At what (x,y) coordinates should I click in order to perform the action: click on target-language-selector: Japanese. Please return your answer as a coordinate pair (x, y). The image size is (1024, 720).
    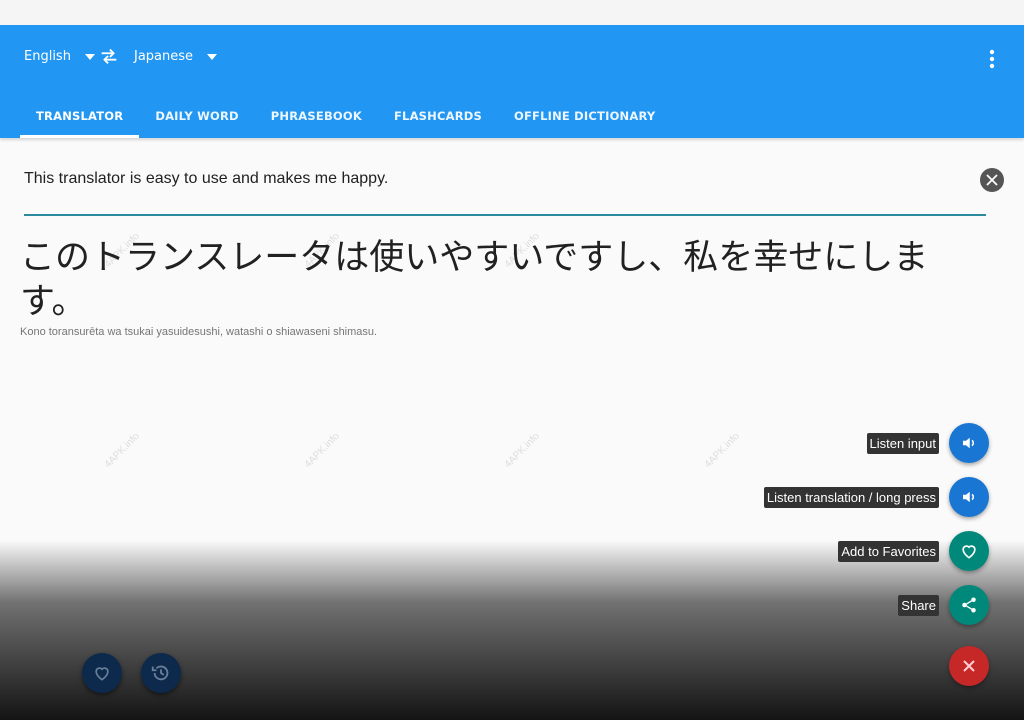
    Looking at the image, I should click on (176, 56).